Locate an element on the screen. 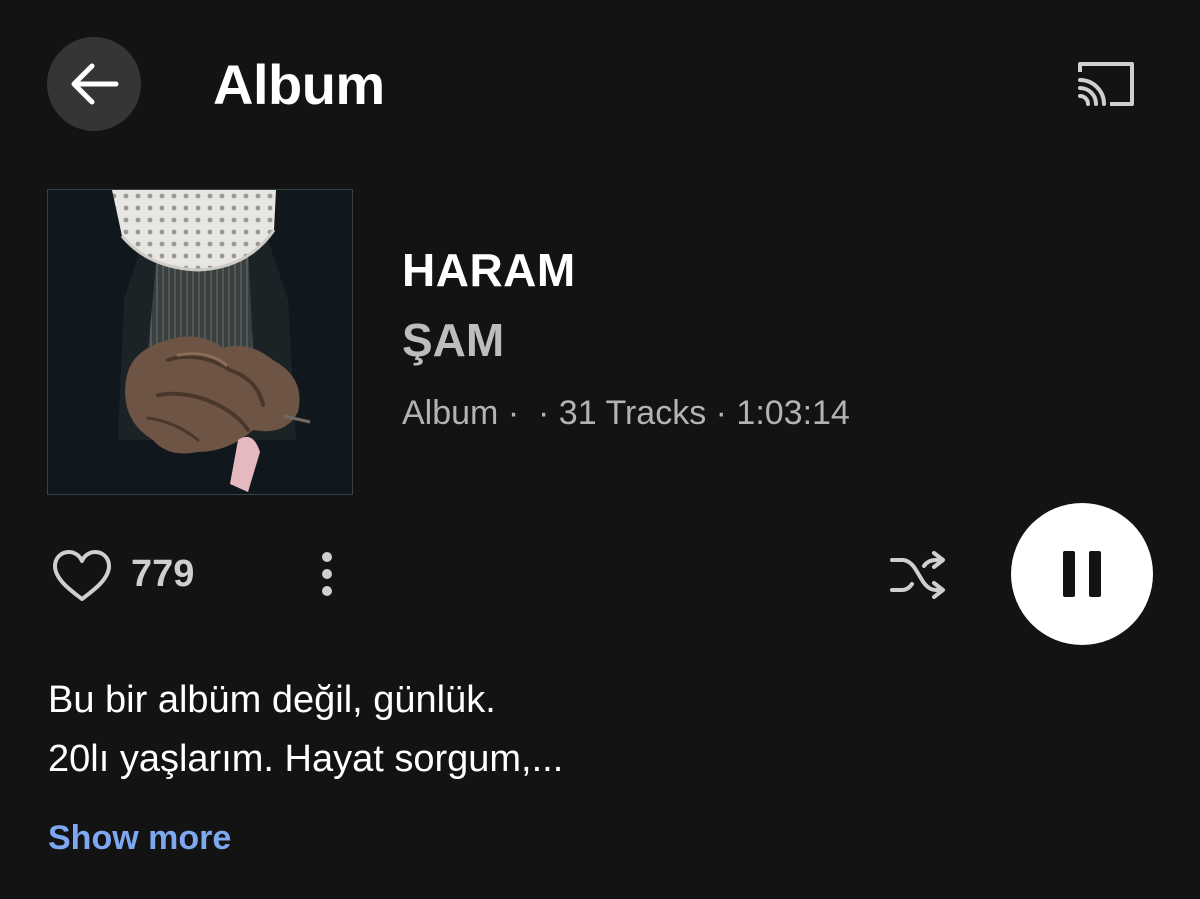  album-cover-art is located at coordinates (200, 342).